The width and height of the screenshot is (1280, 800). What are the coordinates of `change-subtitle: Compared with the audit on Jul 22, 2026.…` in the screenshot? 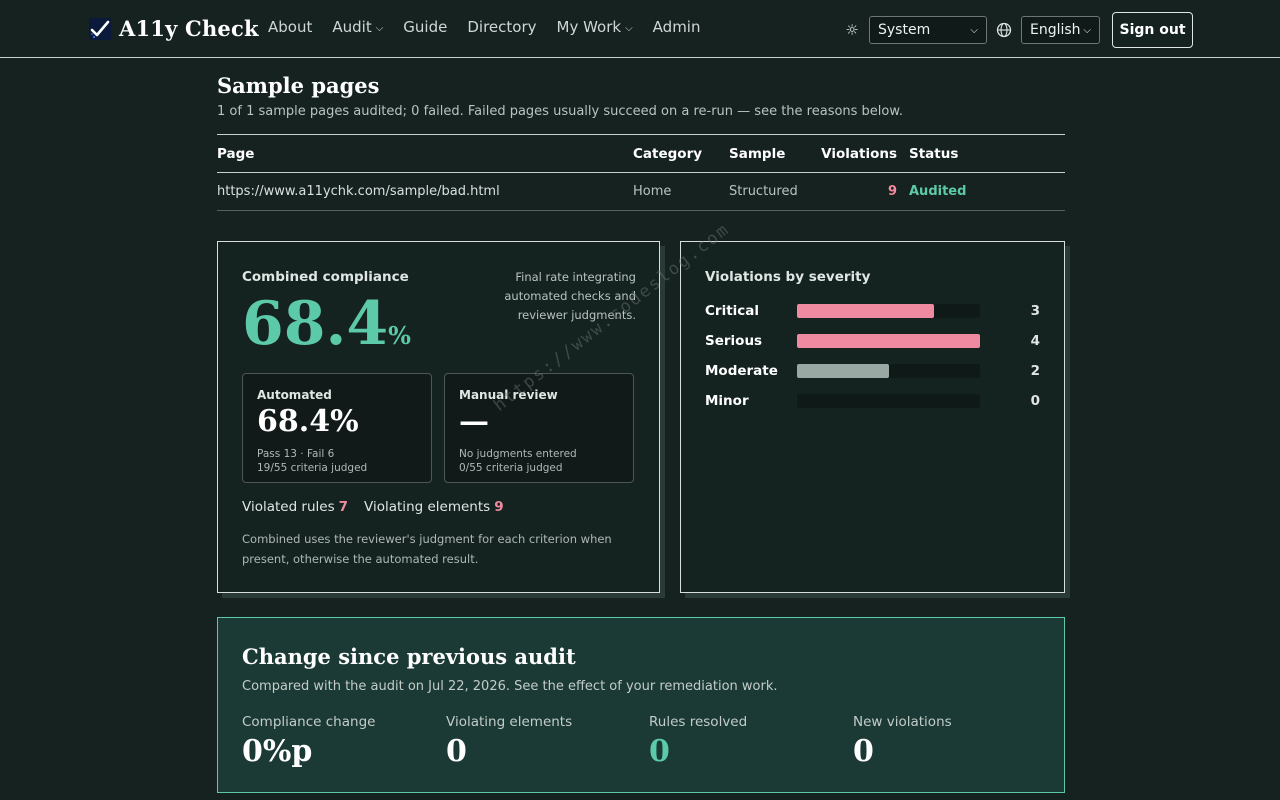 It's located at (510, 686).